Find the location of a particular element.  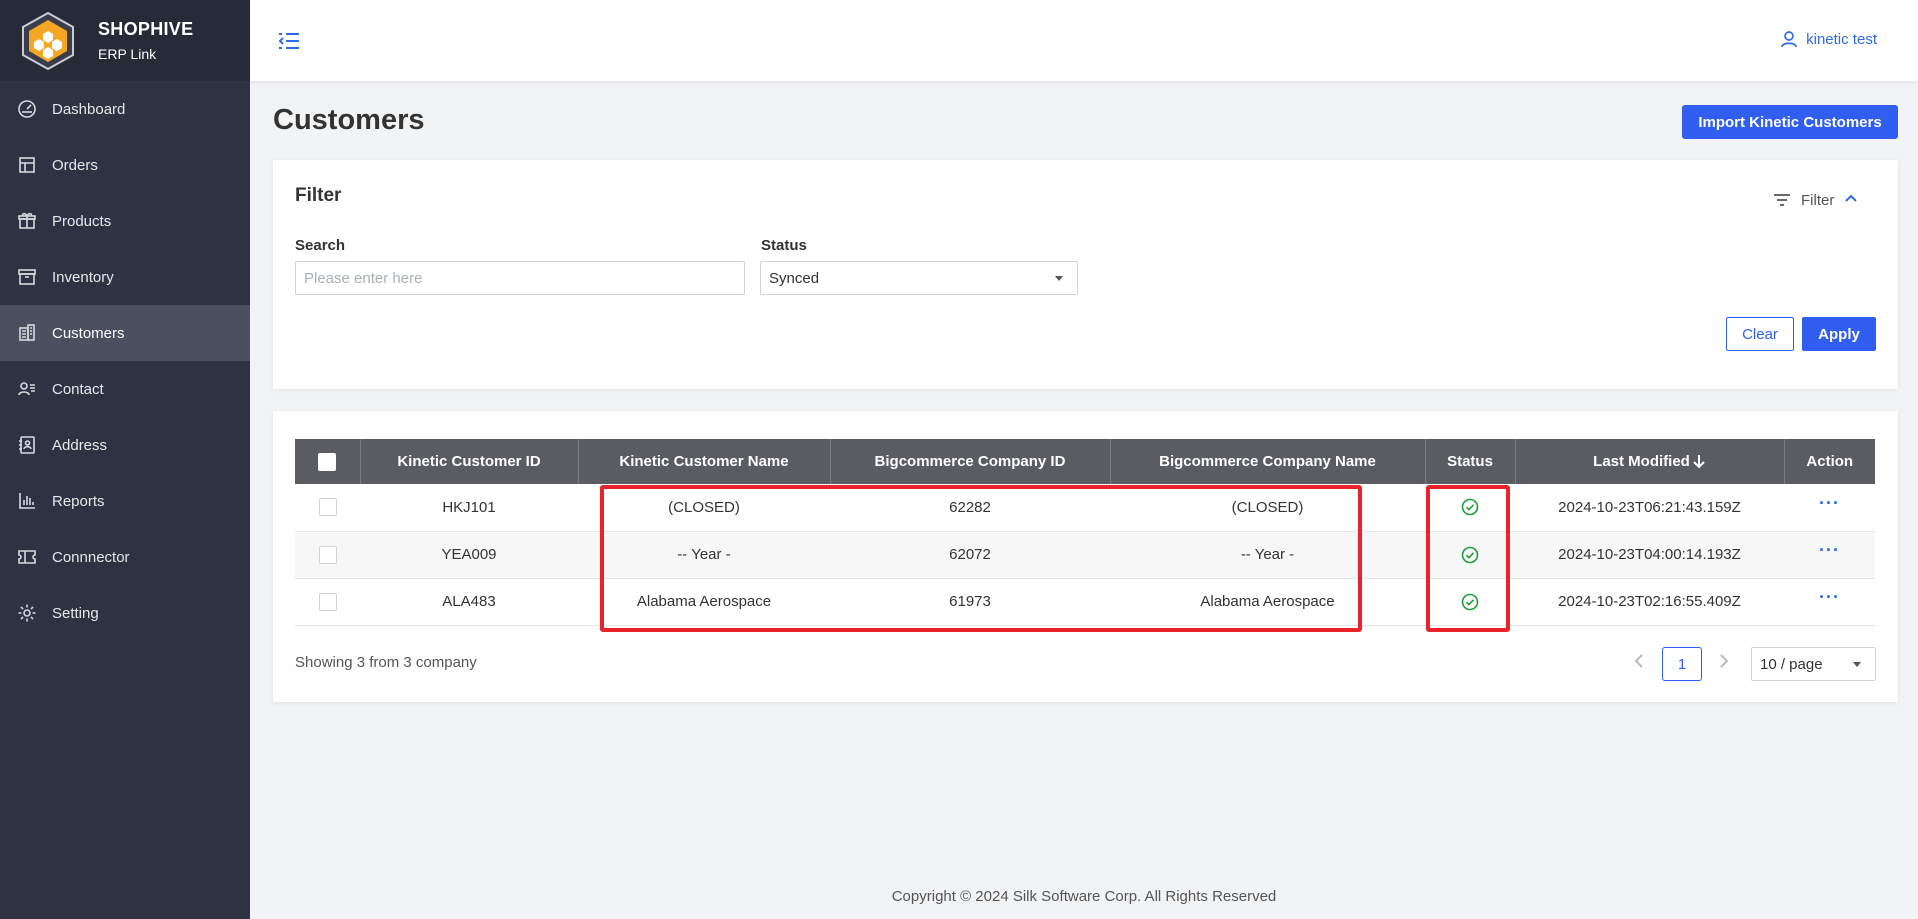

user-name: kinetic test is located at coordinates (1841, 39).